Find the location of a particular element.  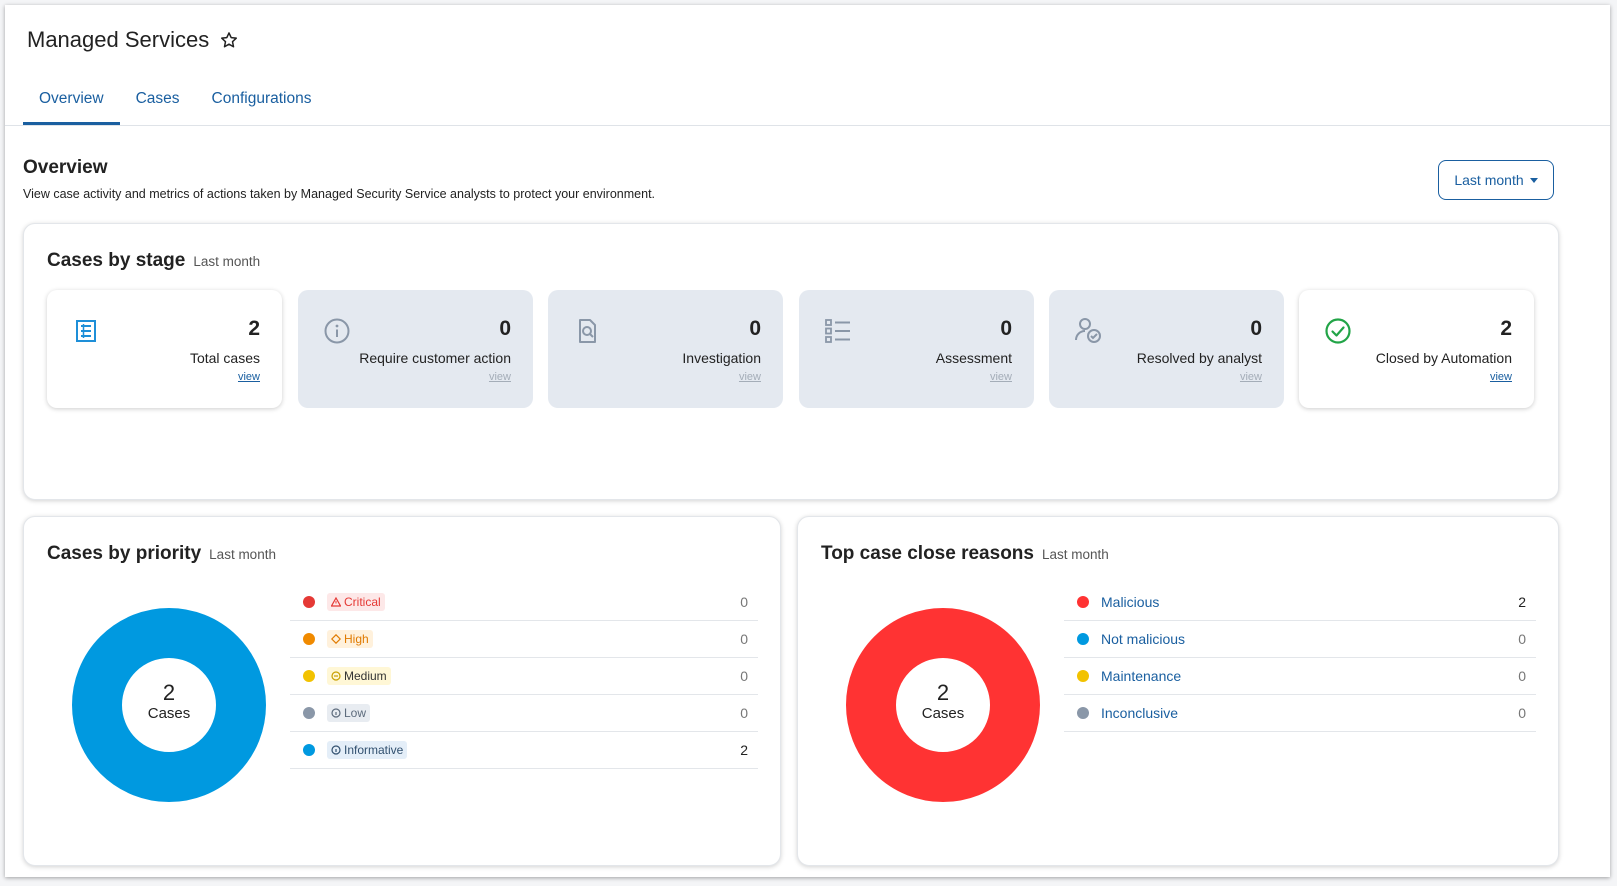

reason-label: Inconclusive is located at coordinates (1139, 713).